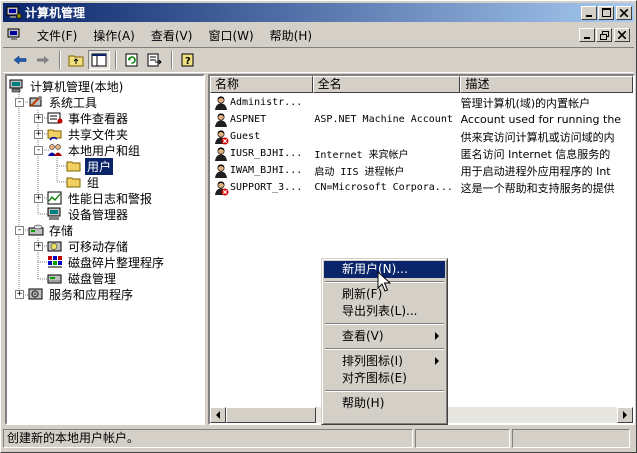 The height and width of the screenshot is (453, 637). I want to click on menu-item-view: 查看(V), so click(384, 336).